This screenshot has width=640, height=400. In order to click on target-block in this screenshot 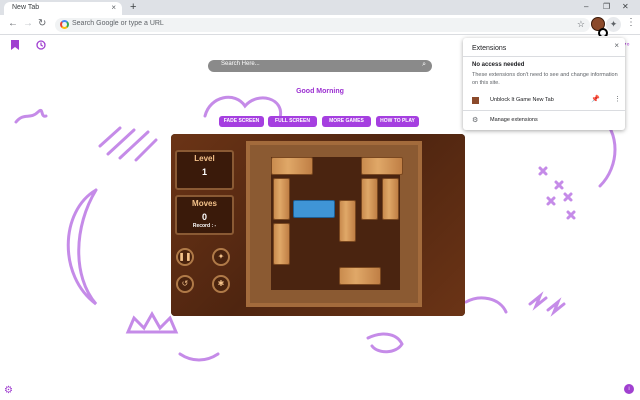, I will do `click(314, 209)`.